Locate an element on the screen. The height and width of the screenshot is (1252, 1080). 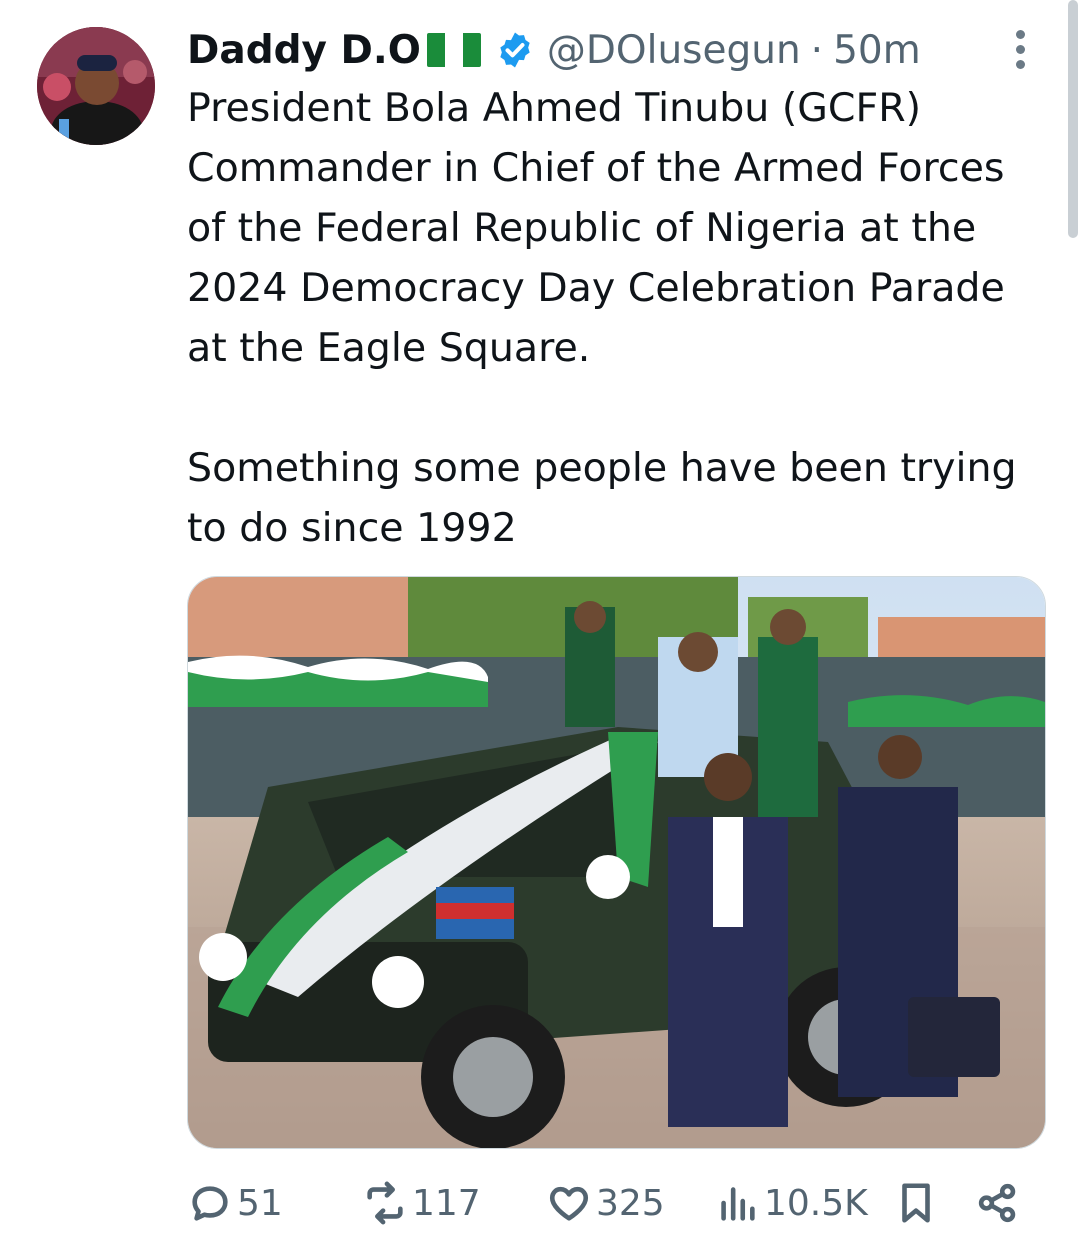
views-button: 10.5K is located at coordinates (791, 1203).